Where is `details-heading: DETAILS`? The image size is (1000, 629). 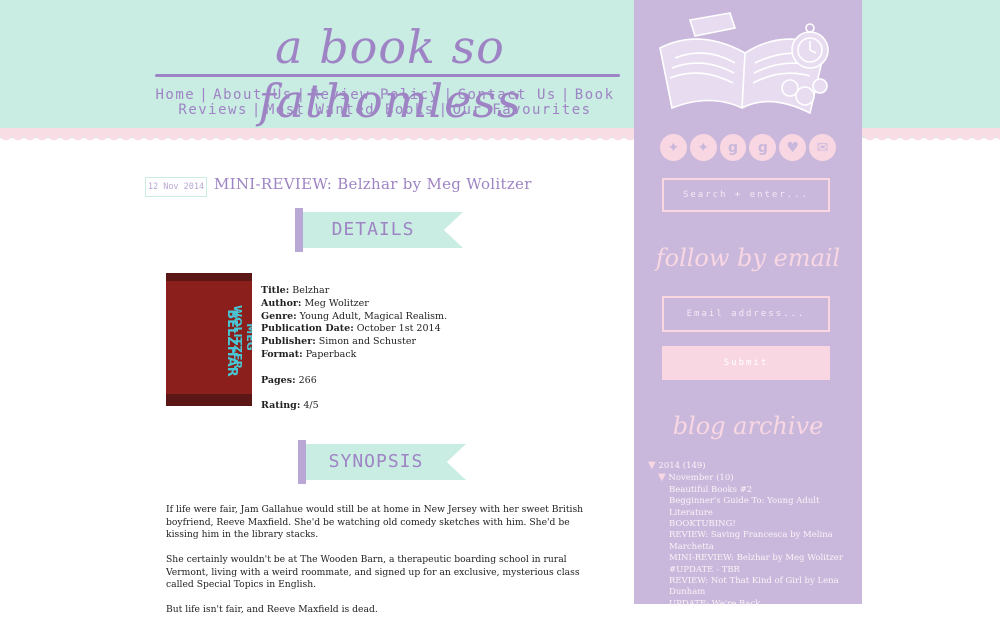 details-heading: DETAILS is located at coordinates (373, 229).